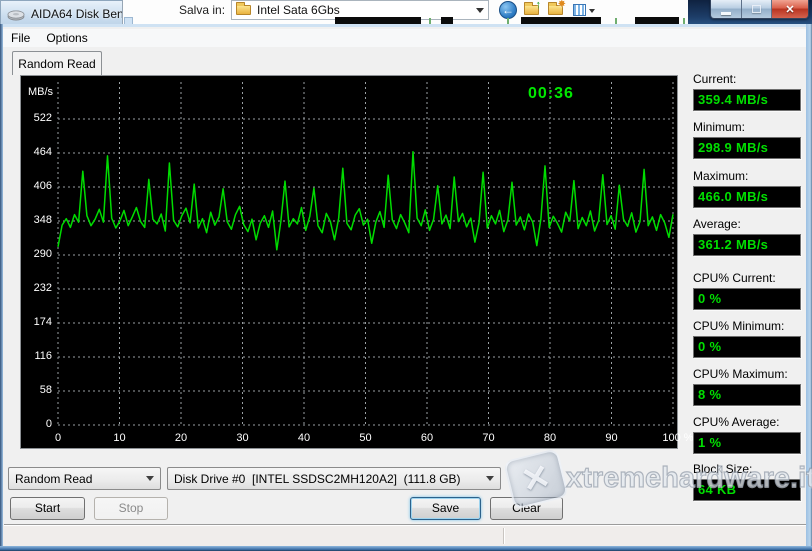 This screenshot has height=551, width=812. I want to click on benchmark-window-titlebar: AIDA64 Disk Bench, so click(61, 13).